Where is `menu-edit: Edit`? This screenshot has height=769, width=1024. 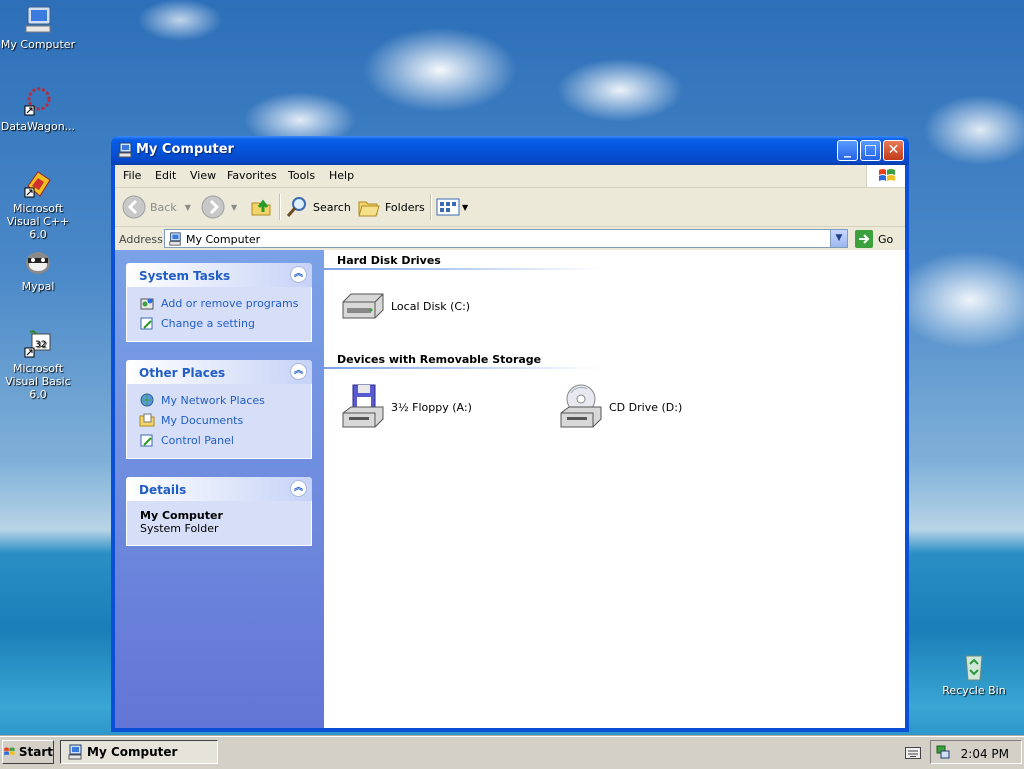
menu-edit: Edit is located at coordinates (165, 175).